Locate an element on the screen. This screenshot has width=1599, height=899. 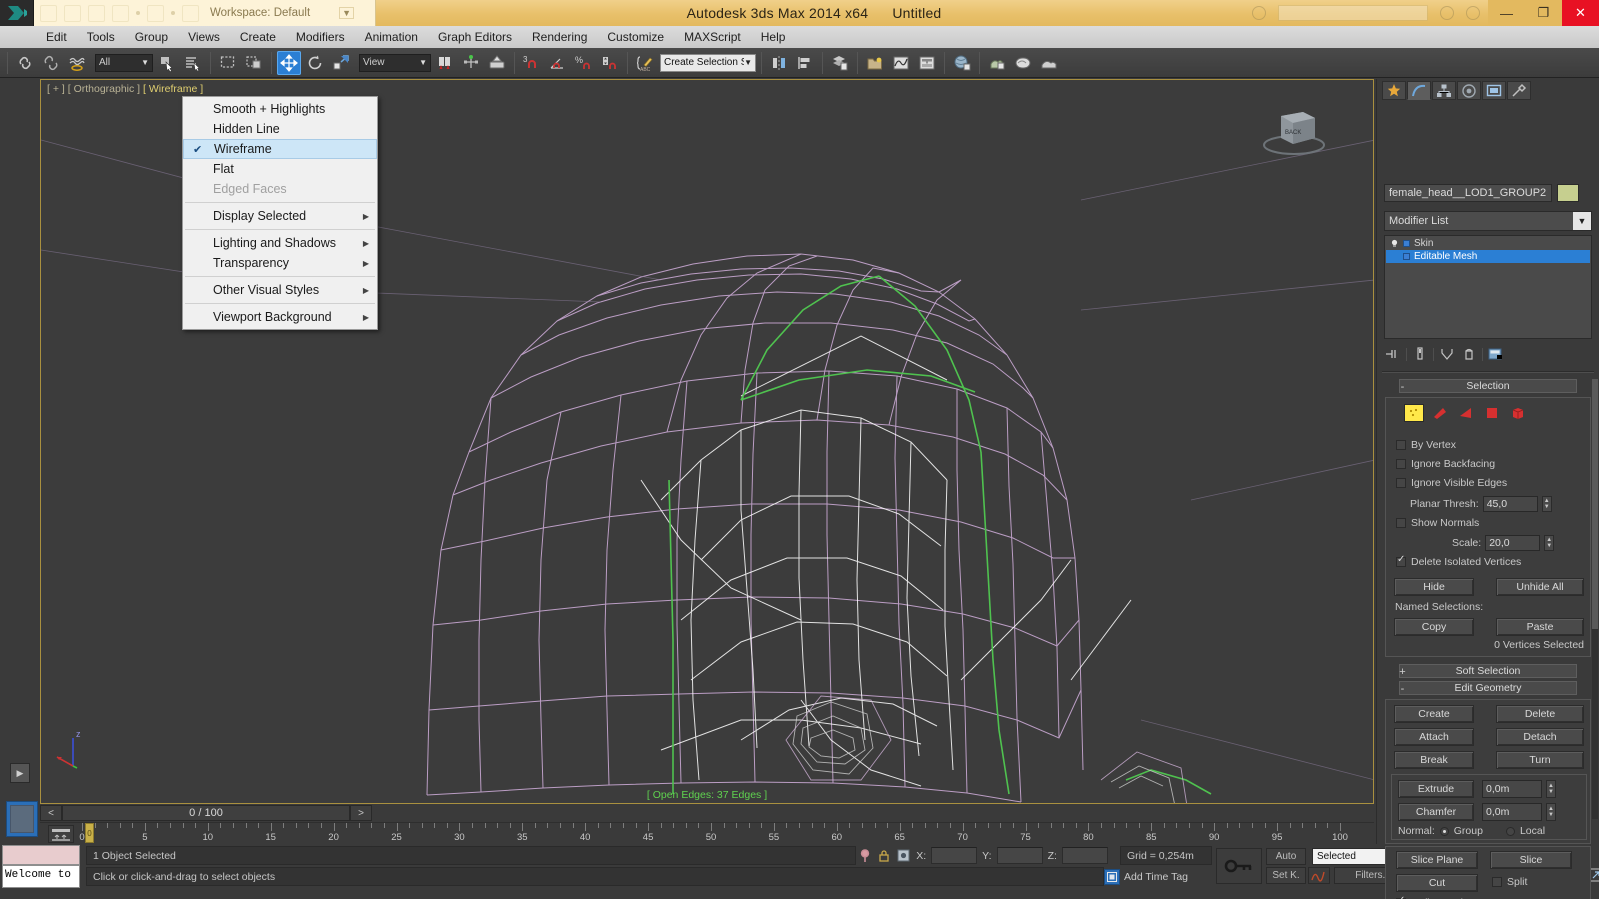
vertex-sub-object-button is located at coordinates (1414, 413).